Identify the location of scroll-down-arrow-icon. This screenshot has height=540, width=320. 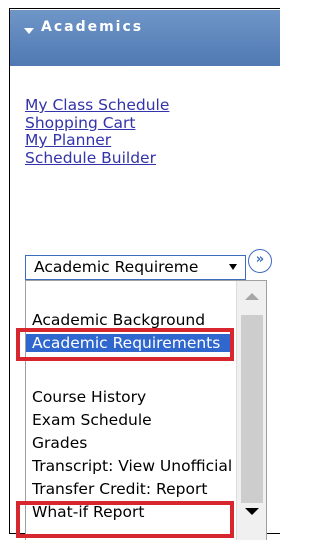
(252, 511).